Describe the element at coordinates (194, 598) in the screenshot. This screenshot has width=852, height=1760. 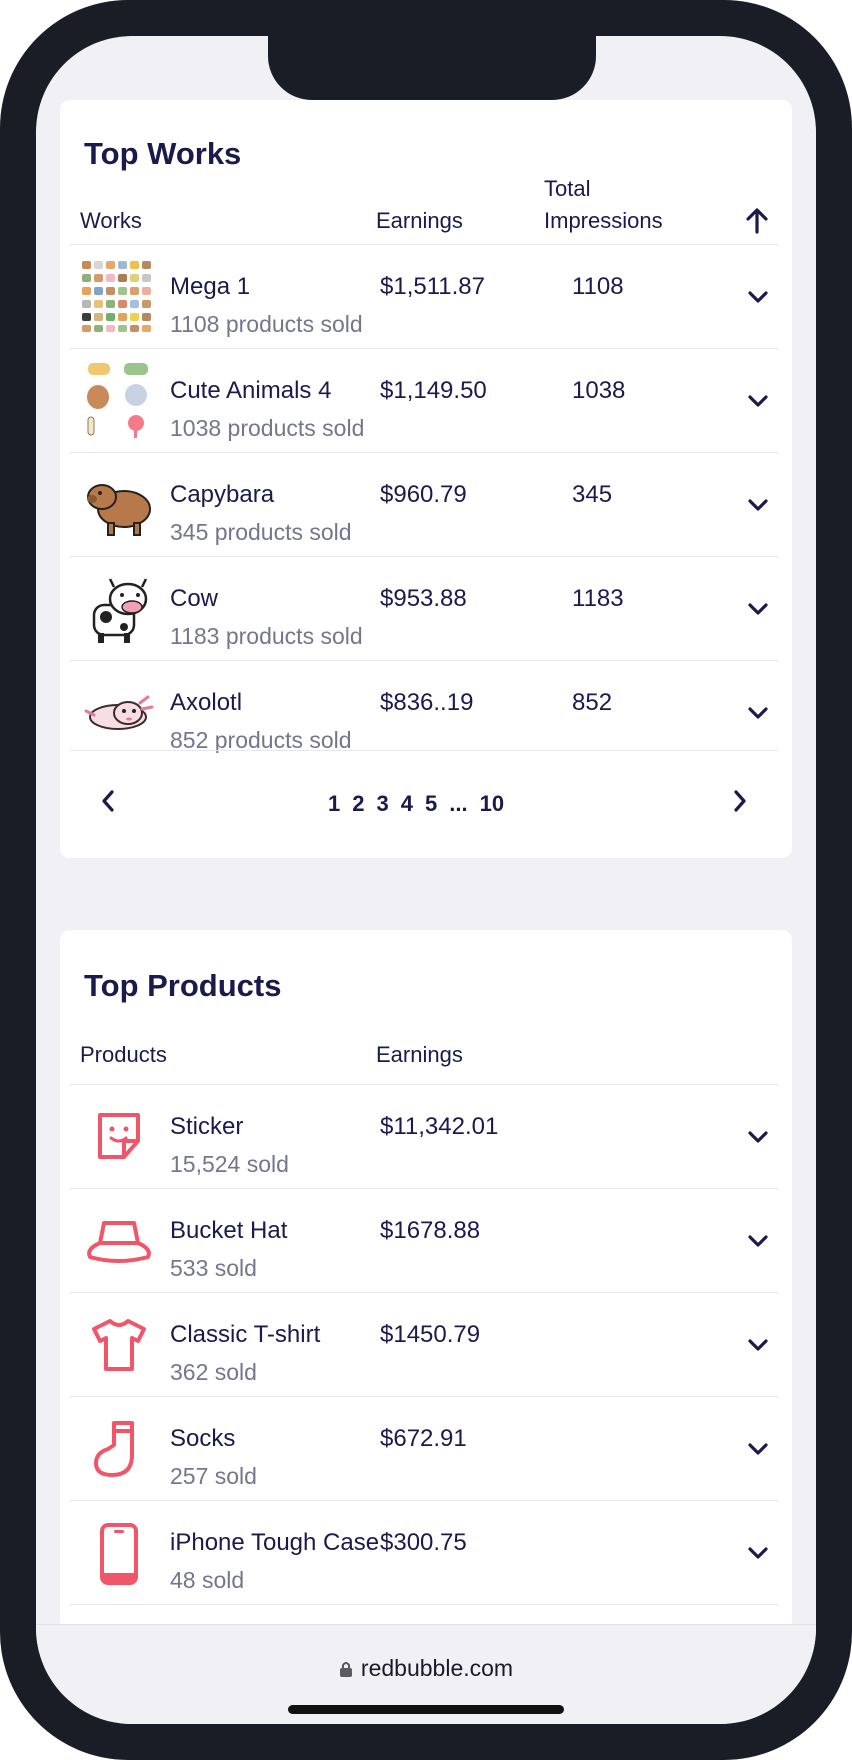
I see `work-title: Cow` at that location.